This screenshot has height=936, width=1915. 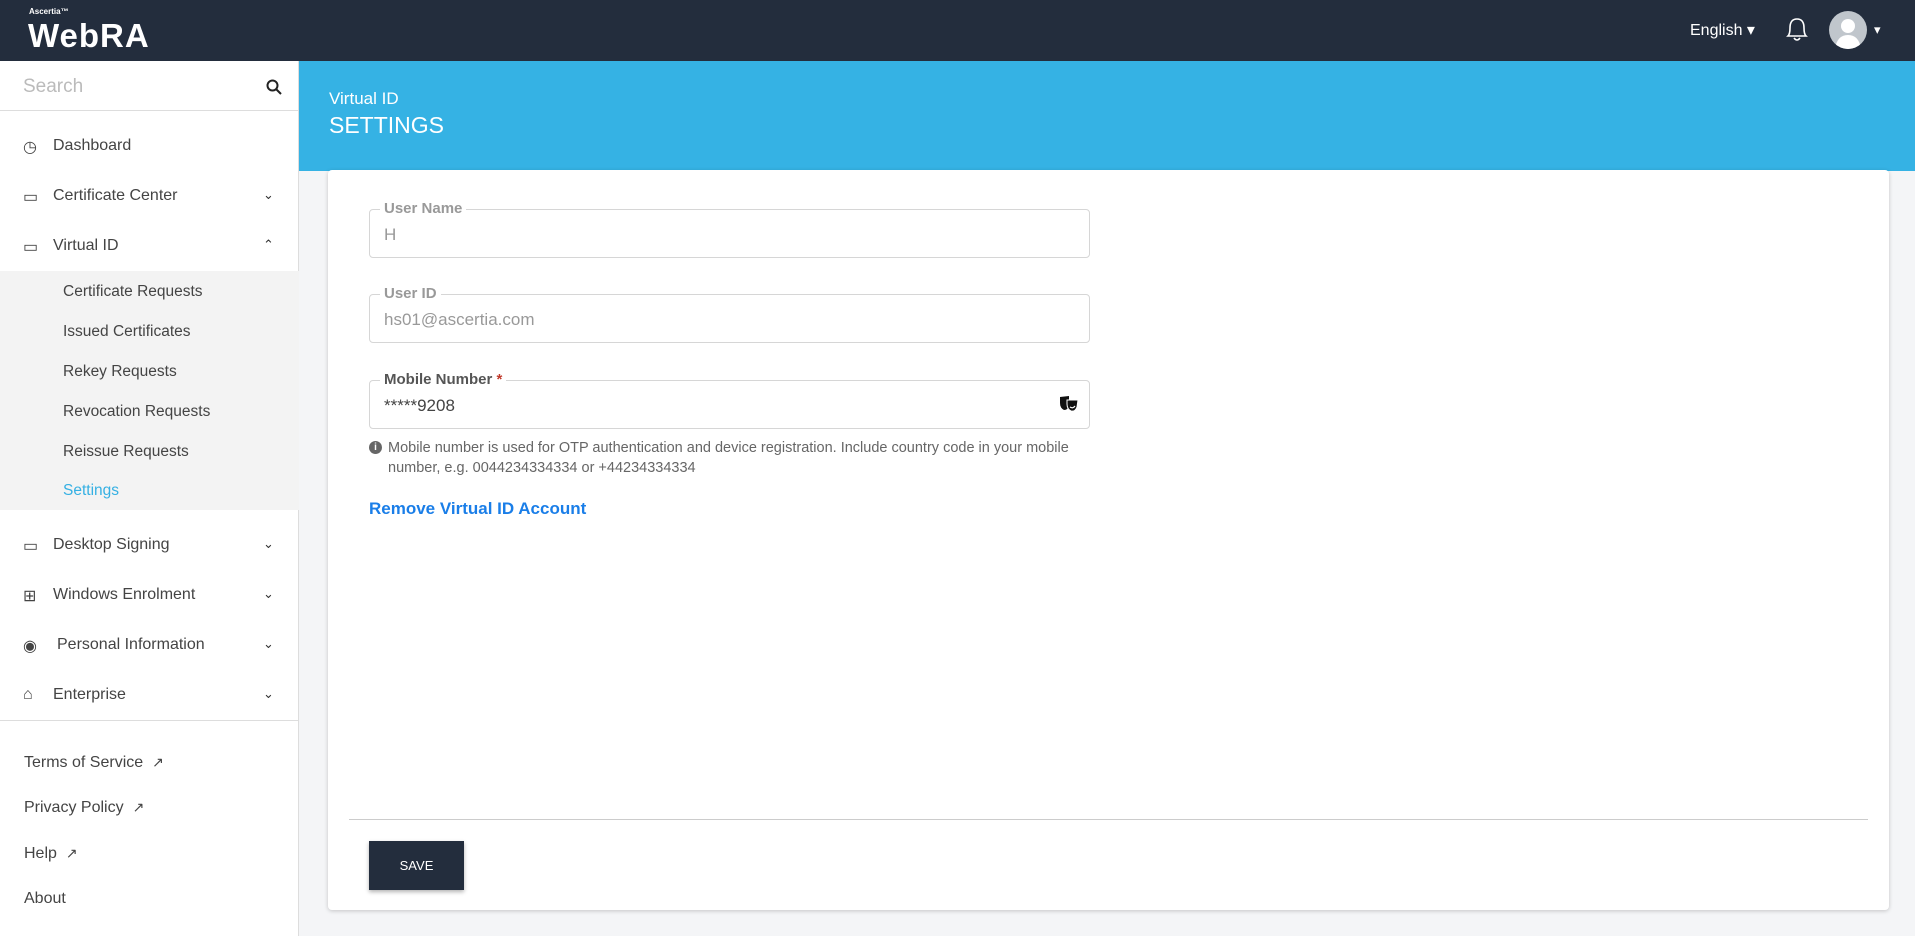 I want to click on user-id-field: User ID hs01@ascertia.com, so click(x=729, y=314).